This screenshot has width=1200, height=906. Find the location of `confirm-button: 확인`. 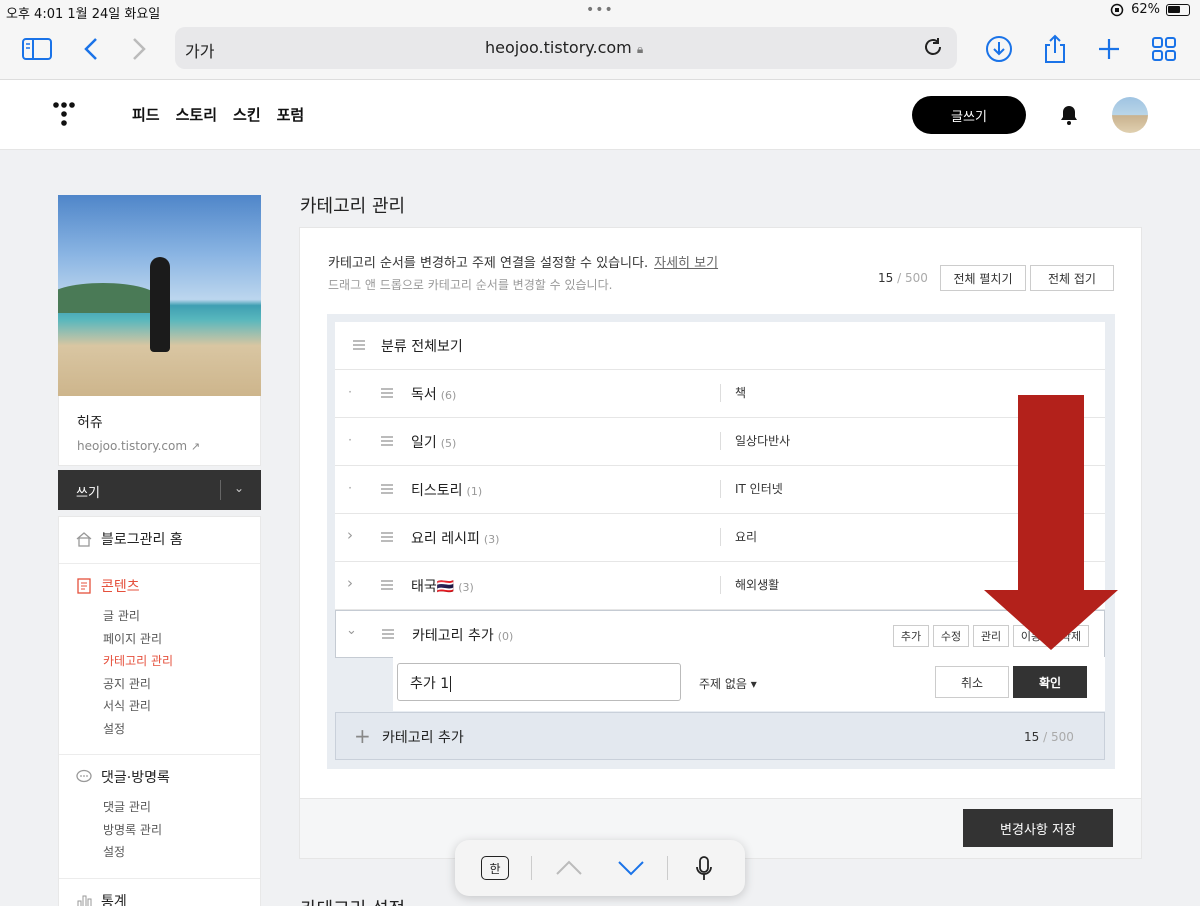

confirm-button: 확인 is located at coordinates (1050, 682).